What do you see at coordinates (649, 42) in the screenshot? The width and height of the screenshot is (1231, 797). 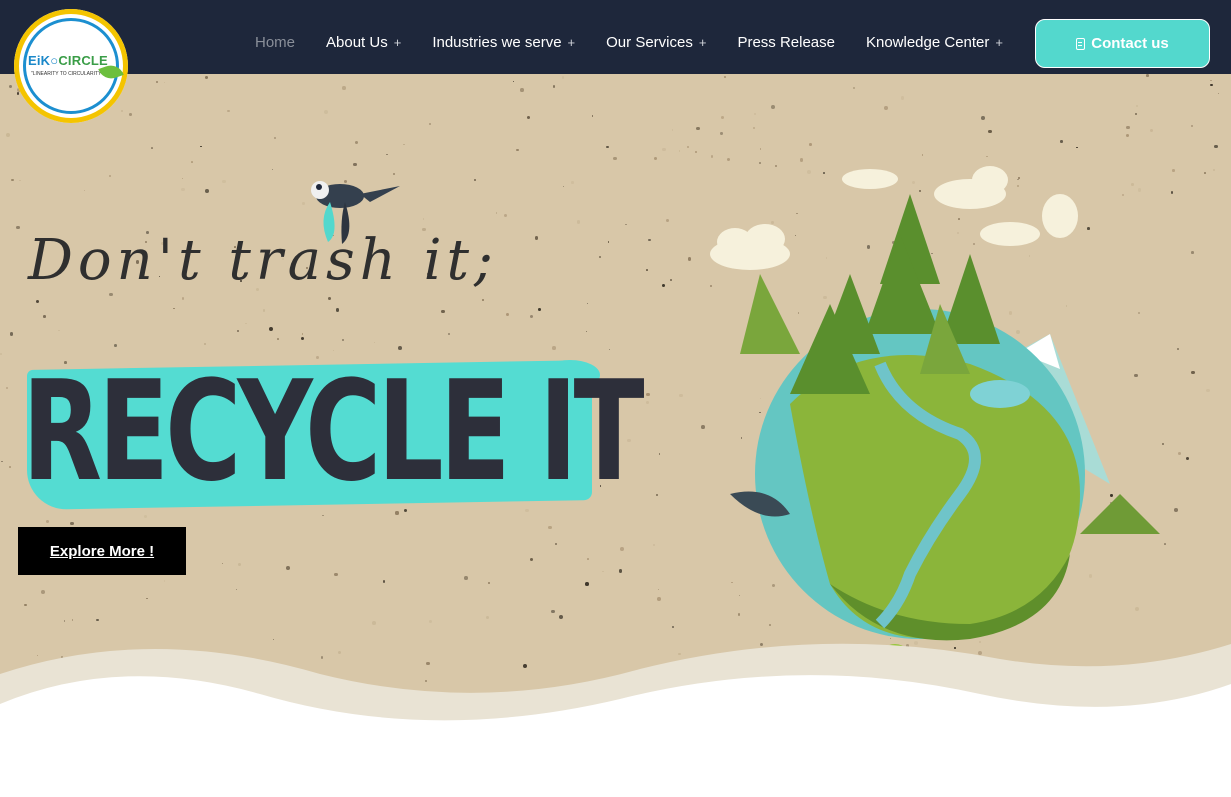 I see `nav-our-services-label: Our Services` at bounding box center [649, 42].